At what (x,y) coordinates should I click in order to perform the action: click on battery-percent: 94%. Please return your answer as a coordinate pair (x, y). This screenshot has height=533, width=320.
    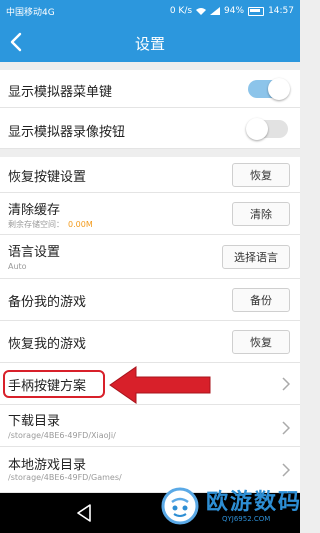
    Looking at the image, I should click on (234, 11).